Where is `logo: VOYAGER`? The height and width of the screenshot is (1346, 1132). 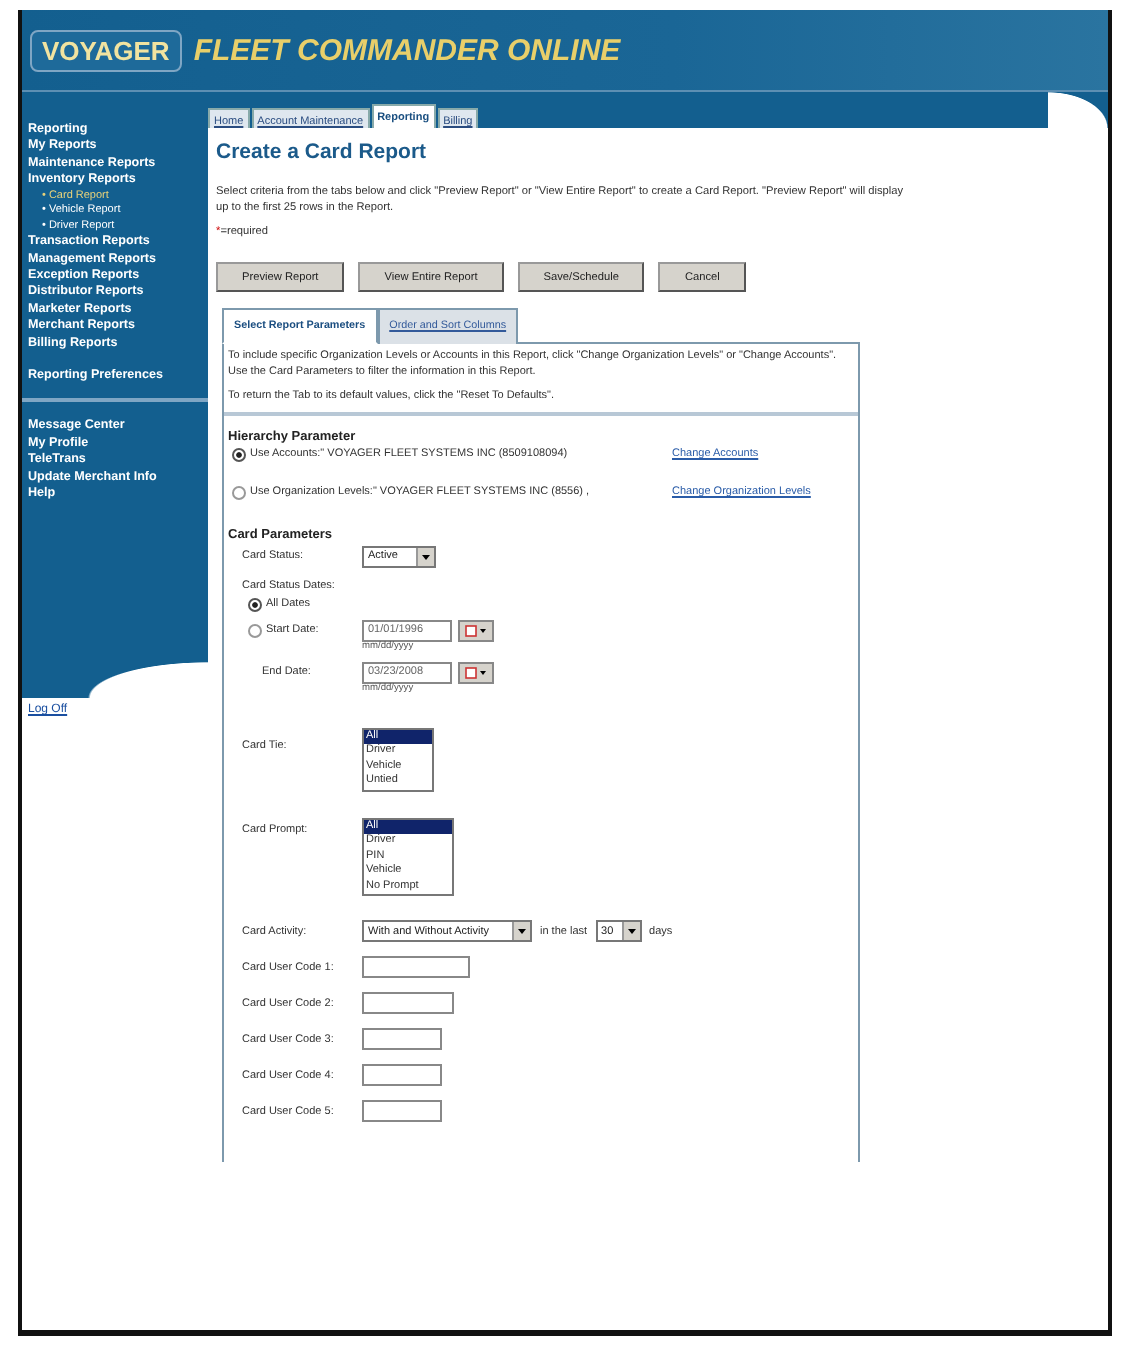 logo: VOYAGER is located at coordinates (106, 50).